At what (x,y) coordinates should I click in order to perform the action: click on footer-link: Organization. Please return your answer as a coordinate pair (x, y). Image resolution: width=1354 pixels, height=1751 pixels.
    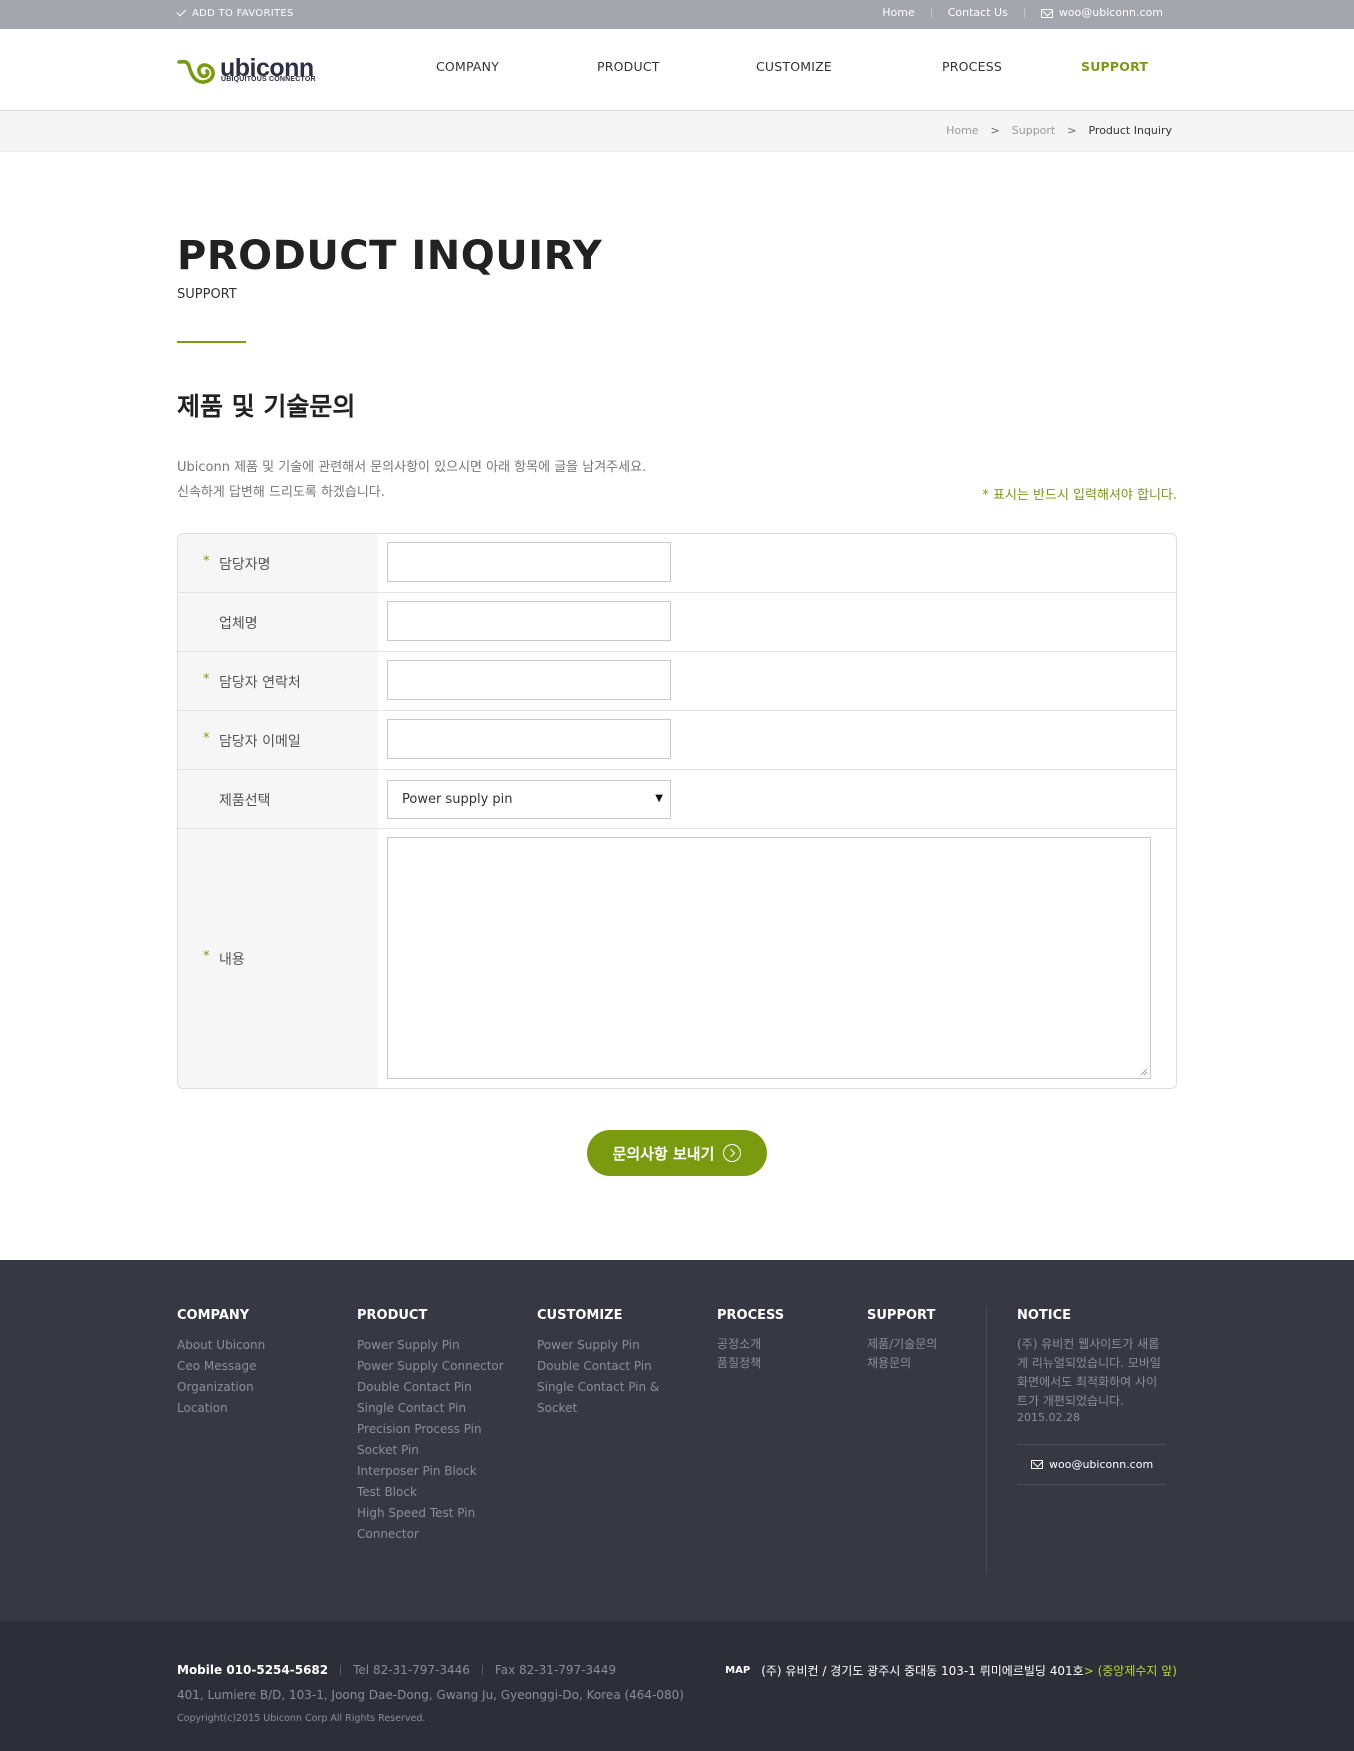
    Looking at the image, I should click on (221, 1387).